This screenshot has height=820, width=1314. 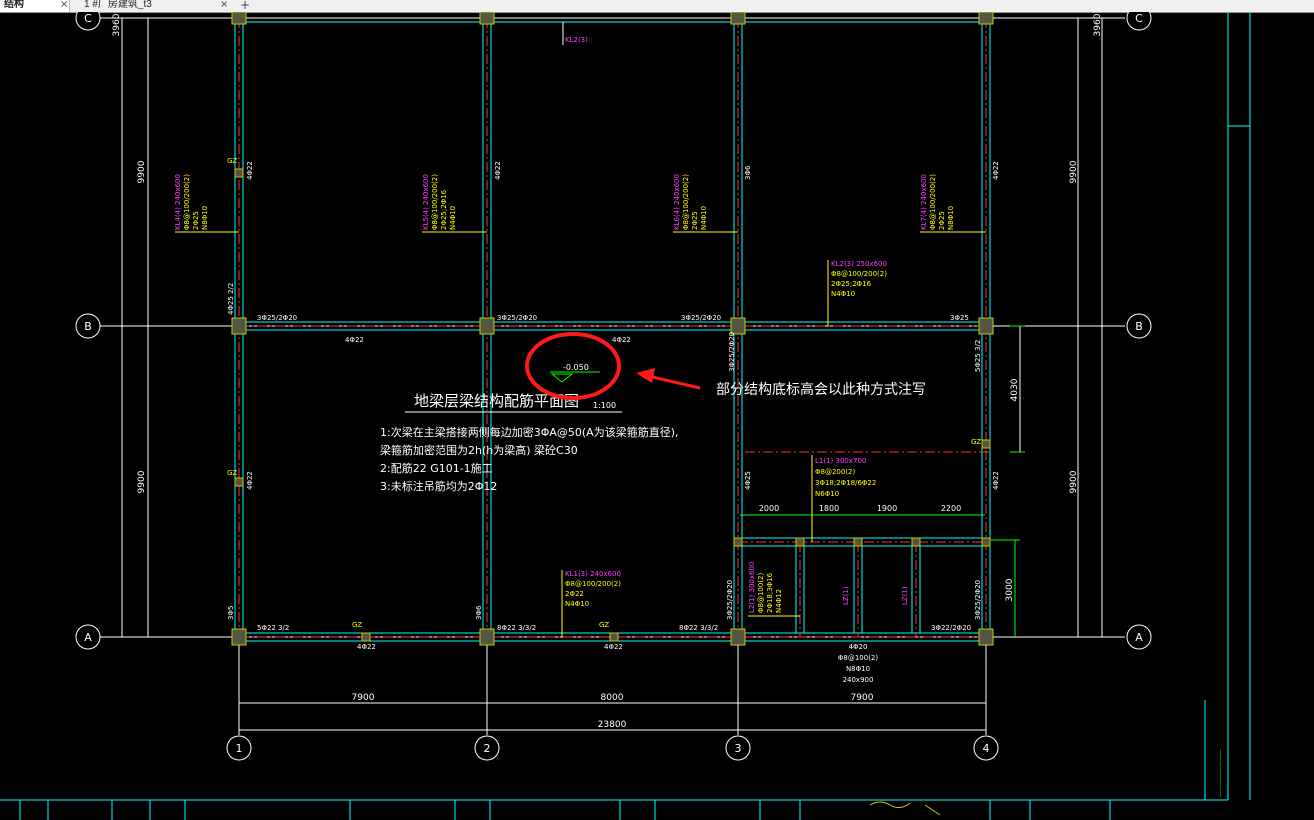 What do you see at coordinates (738, 748) in the screenshot?
I see `axis-label-3: 3` at bounding box center [738, 748].